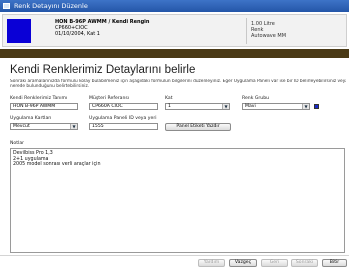 This screenshot has height=271, width=349. I want to click on print-panel-label-button: Panel Etiketi Yazdır, so click(198, 127).